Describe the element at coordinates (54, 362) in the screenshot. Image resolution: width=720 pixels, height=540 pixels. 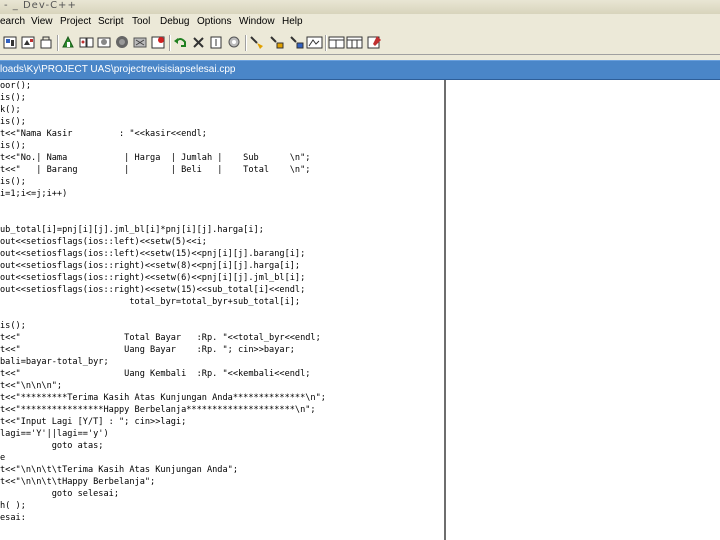
I see `code-line: bali=bayar-total_byr;` at that location.